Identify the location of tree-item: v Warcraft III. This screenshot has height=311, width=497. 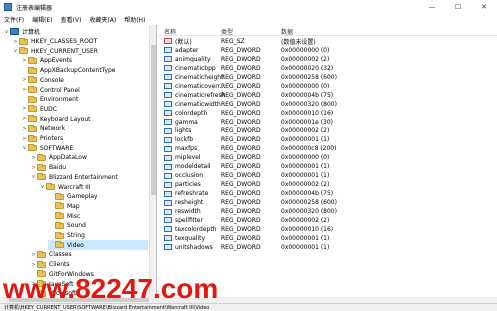
(65, 187).